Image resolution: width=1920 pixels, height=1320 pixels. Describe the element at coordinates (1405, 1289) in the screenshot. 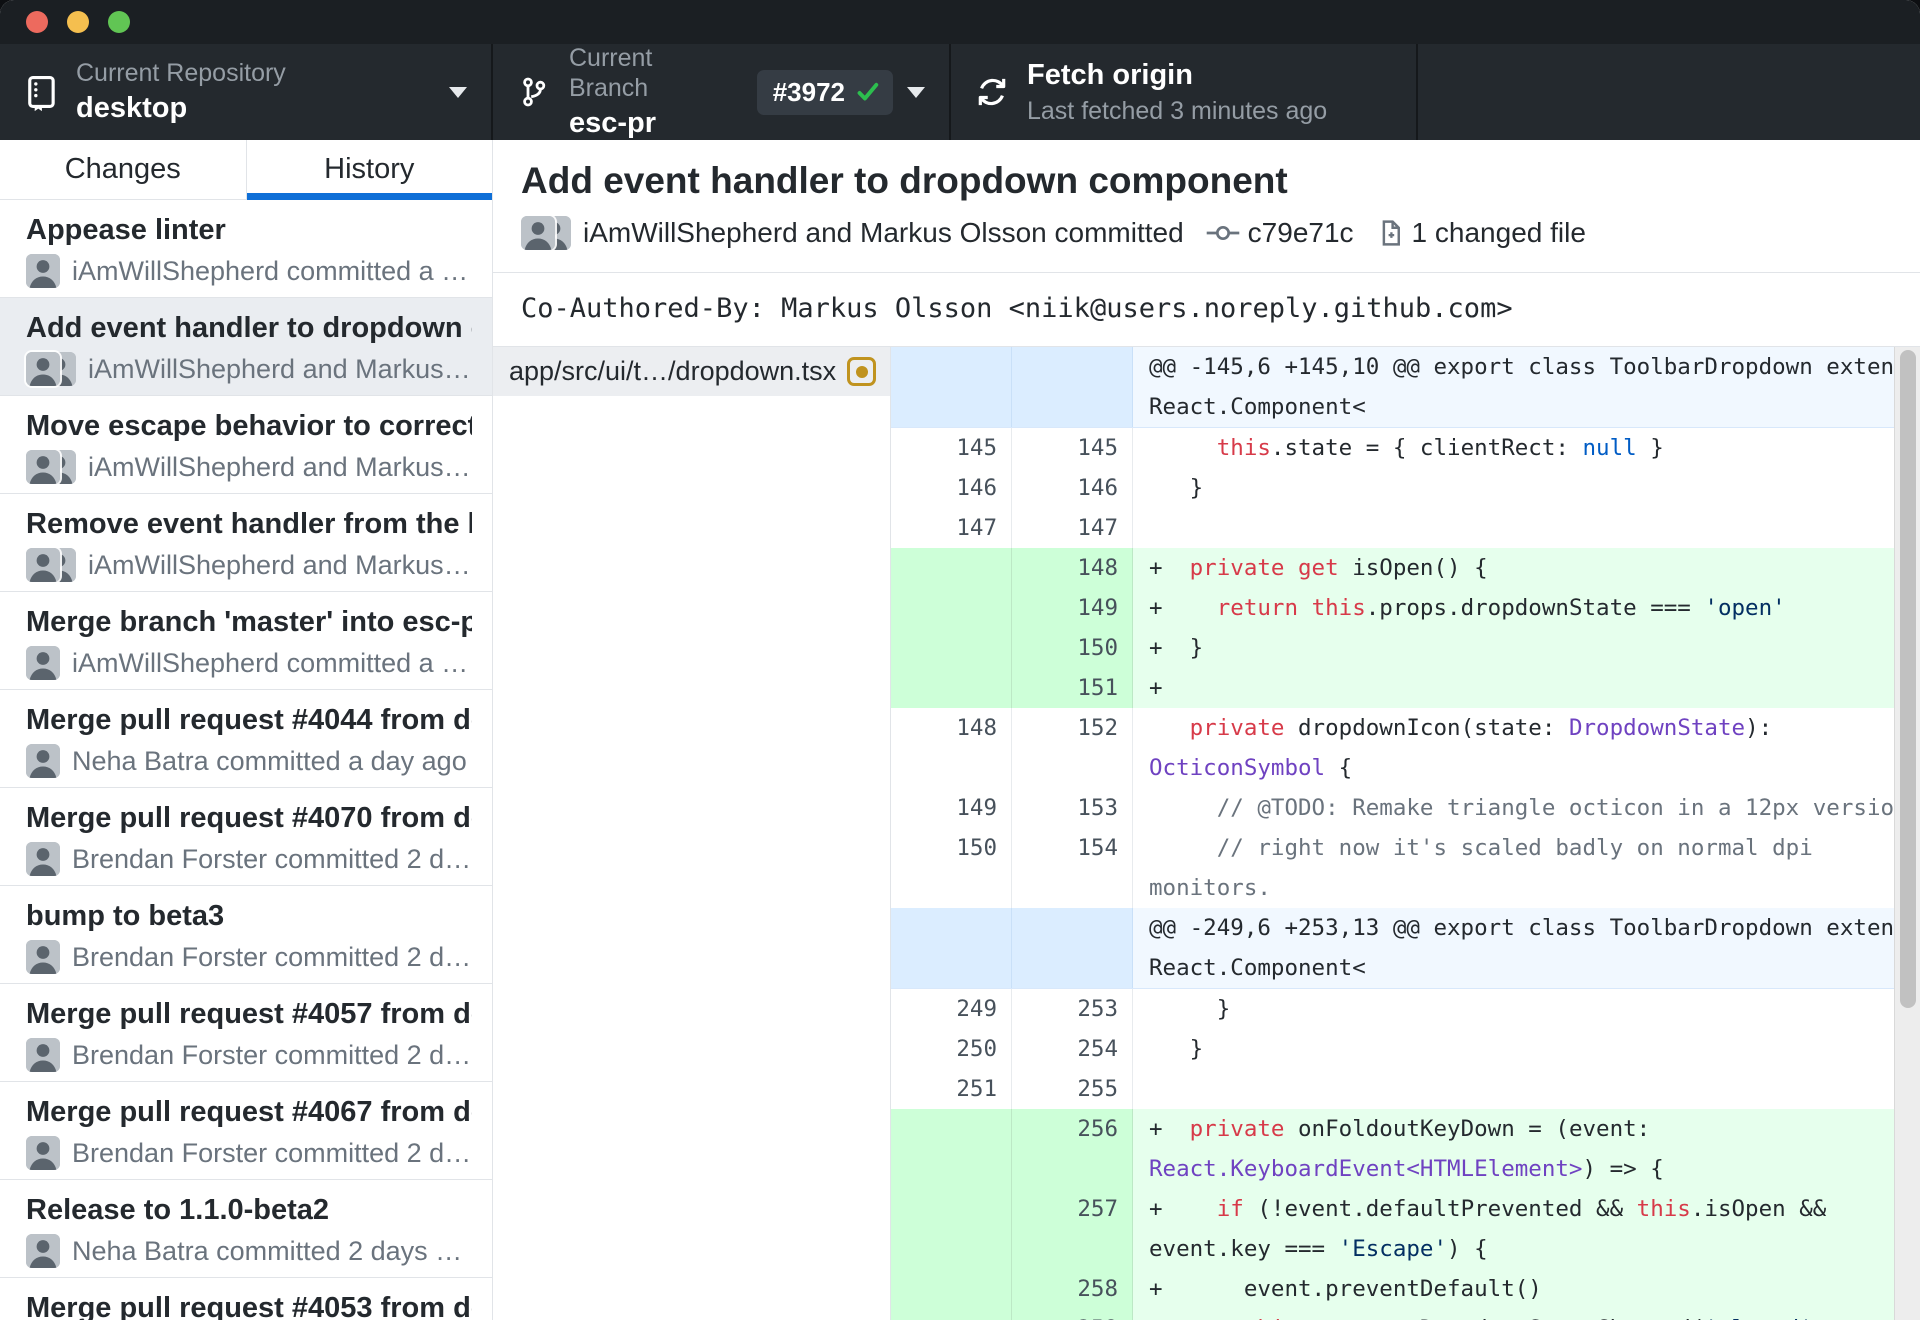

I see `diff-row-add: 258 + event.preventDefault()` at that location.